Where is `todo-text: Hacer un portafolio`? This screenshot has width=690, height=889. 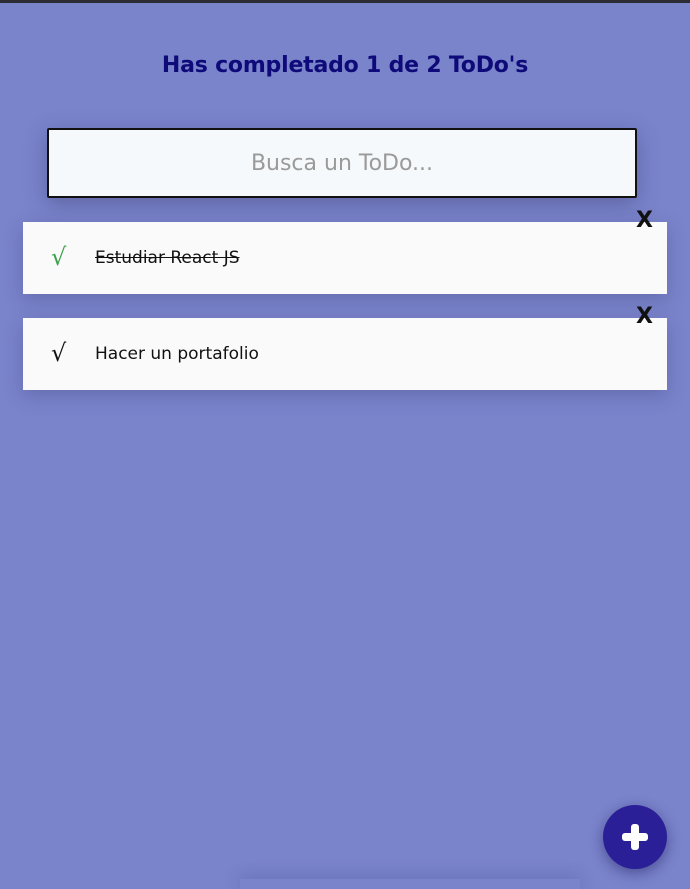
todo-text: Hacer un portafolio is located at coordinates (177, 354).